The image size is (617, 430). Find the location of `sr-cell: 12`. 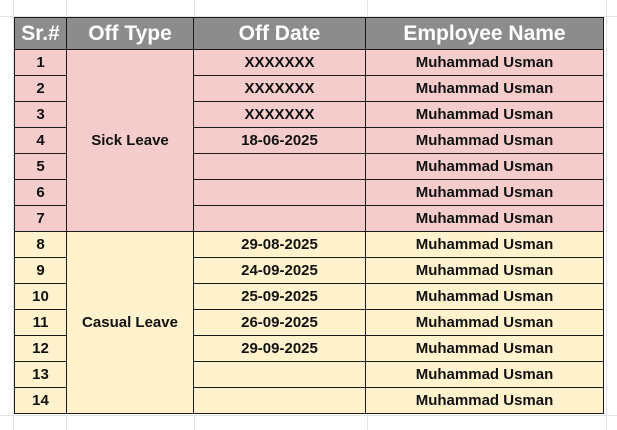

sr-cell: 12 is located at coordinates (40, 348).